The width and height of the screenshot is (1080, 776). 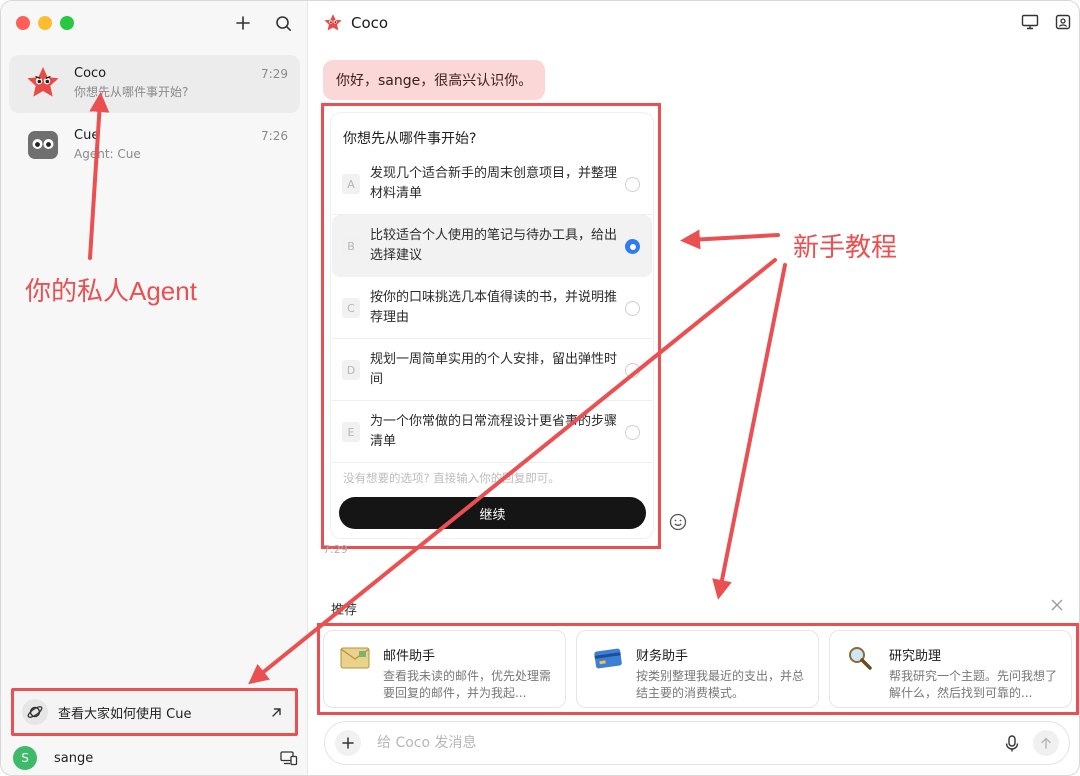 What do you see at coordinates (409, 656) in the screenshot?
I see `recommend-name: 邮件助手` at bounding box center [409, 656].